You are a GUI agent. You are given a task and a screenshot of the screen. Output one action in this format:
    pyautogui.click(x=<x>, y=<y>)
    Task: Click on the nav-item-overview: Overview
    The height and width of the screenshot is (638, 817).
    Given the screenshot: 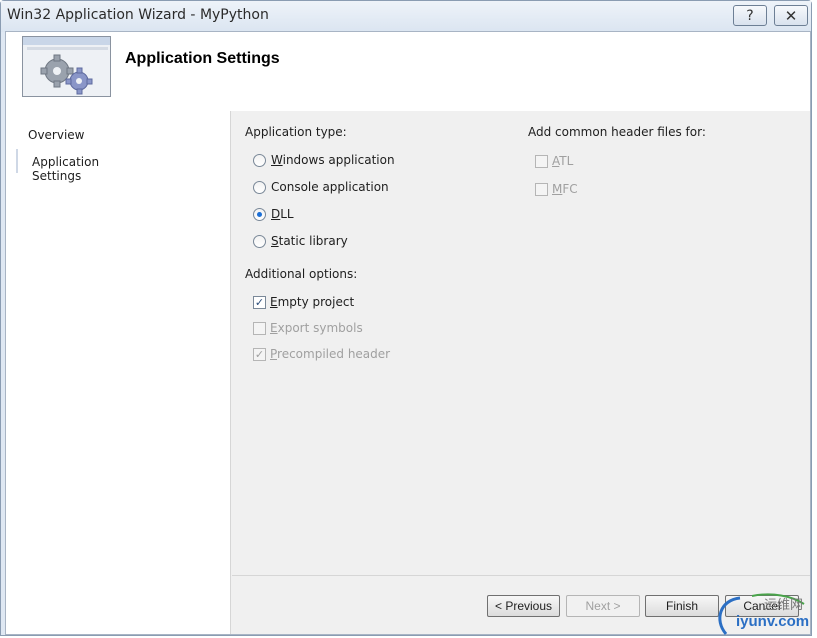 What is the action you would take?
    pyautogui.click(x=56, y=135)
    